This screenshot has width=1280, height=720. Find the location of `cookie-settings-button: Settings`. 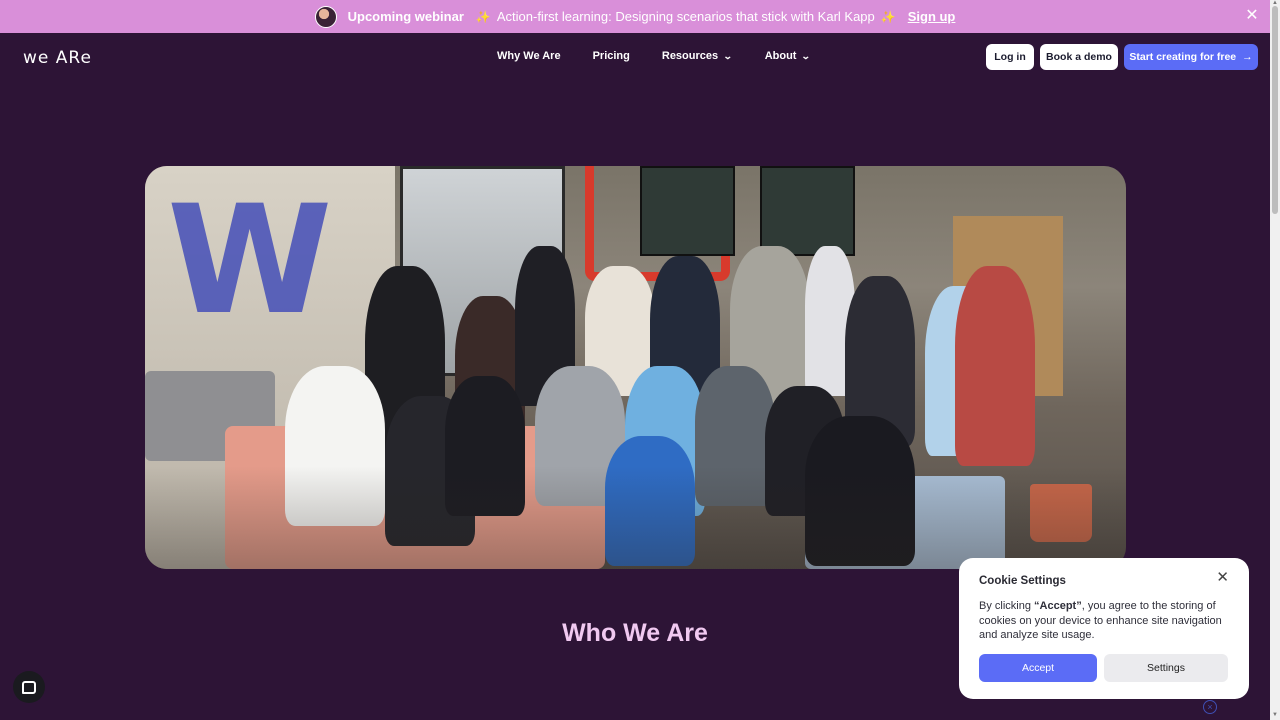

cookie-settings-button: Settings is located at coordinates (1166, 668).